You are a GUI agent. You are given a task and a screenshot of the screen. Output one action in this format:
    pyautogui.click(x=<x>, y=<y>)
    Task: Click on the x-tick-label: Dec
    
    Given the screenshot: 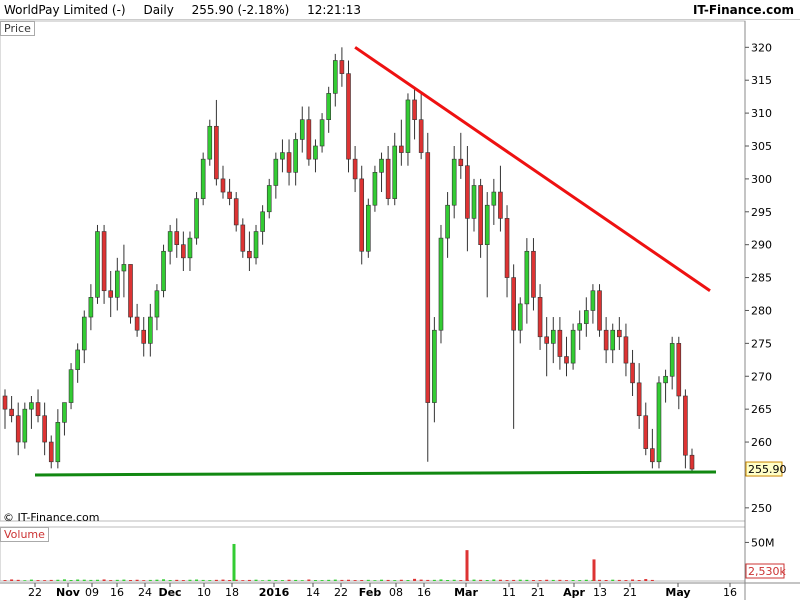 What is the action you would take?
    pyautogui.click(x=169, y=592)
    